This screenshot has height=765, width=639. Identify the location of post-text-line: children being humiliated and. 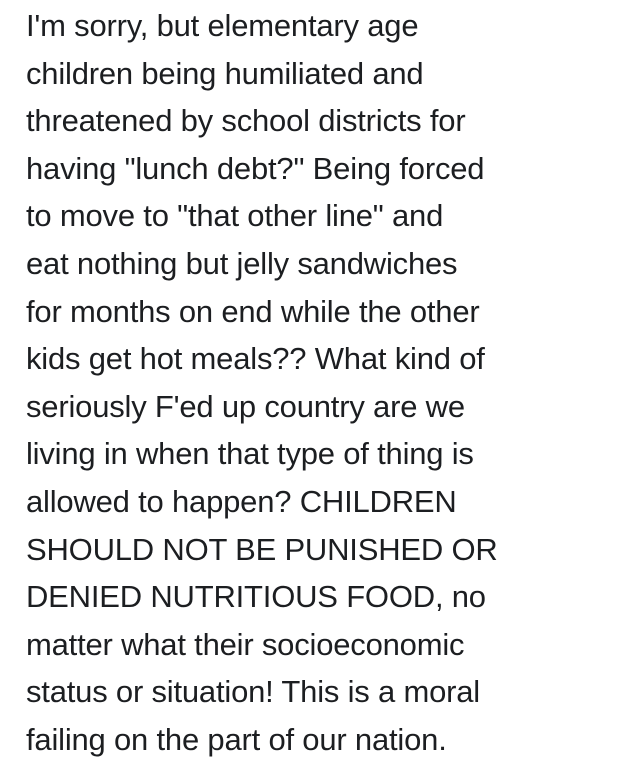
(225, 73).